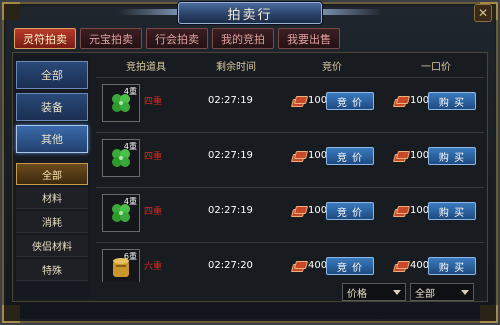  Describe the element at coordinates (52, 139) in the screenshot. I see `category-other-button: 其他` at that location.